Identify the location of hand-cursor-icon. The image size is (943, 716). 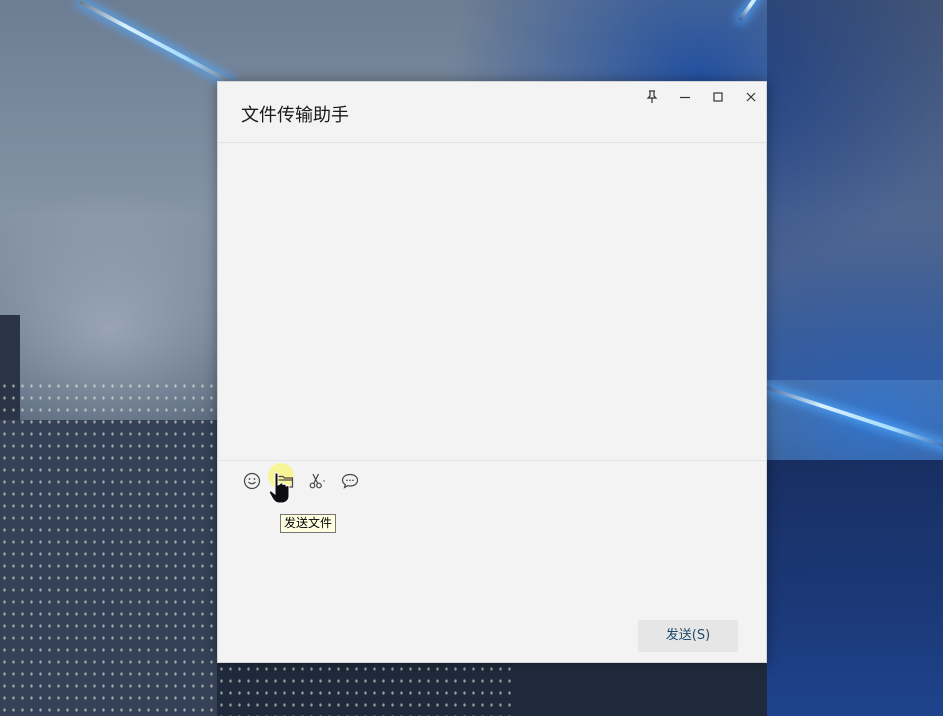
(281, 488).